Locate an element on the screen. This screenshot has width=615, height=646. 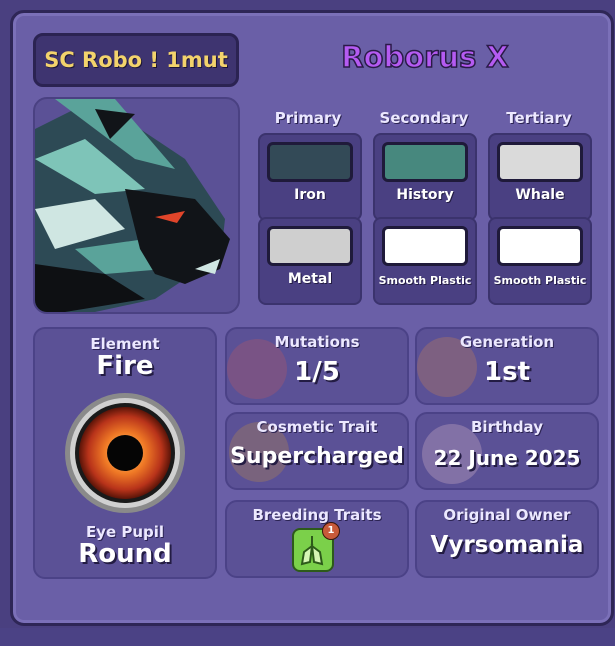
swatch-tertiary: Whale is located at coordinates (540, 177).